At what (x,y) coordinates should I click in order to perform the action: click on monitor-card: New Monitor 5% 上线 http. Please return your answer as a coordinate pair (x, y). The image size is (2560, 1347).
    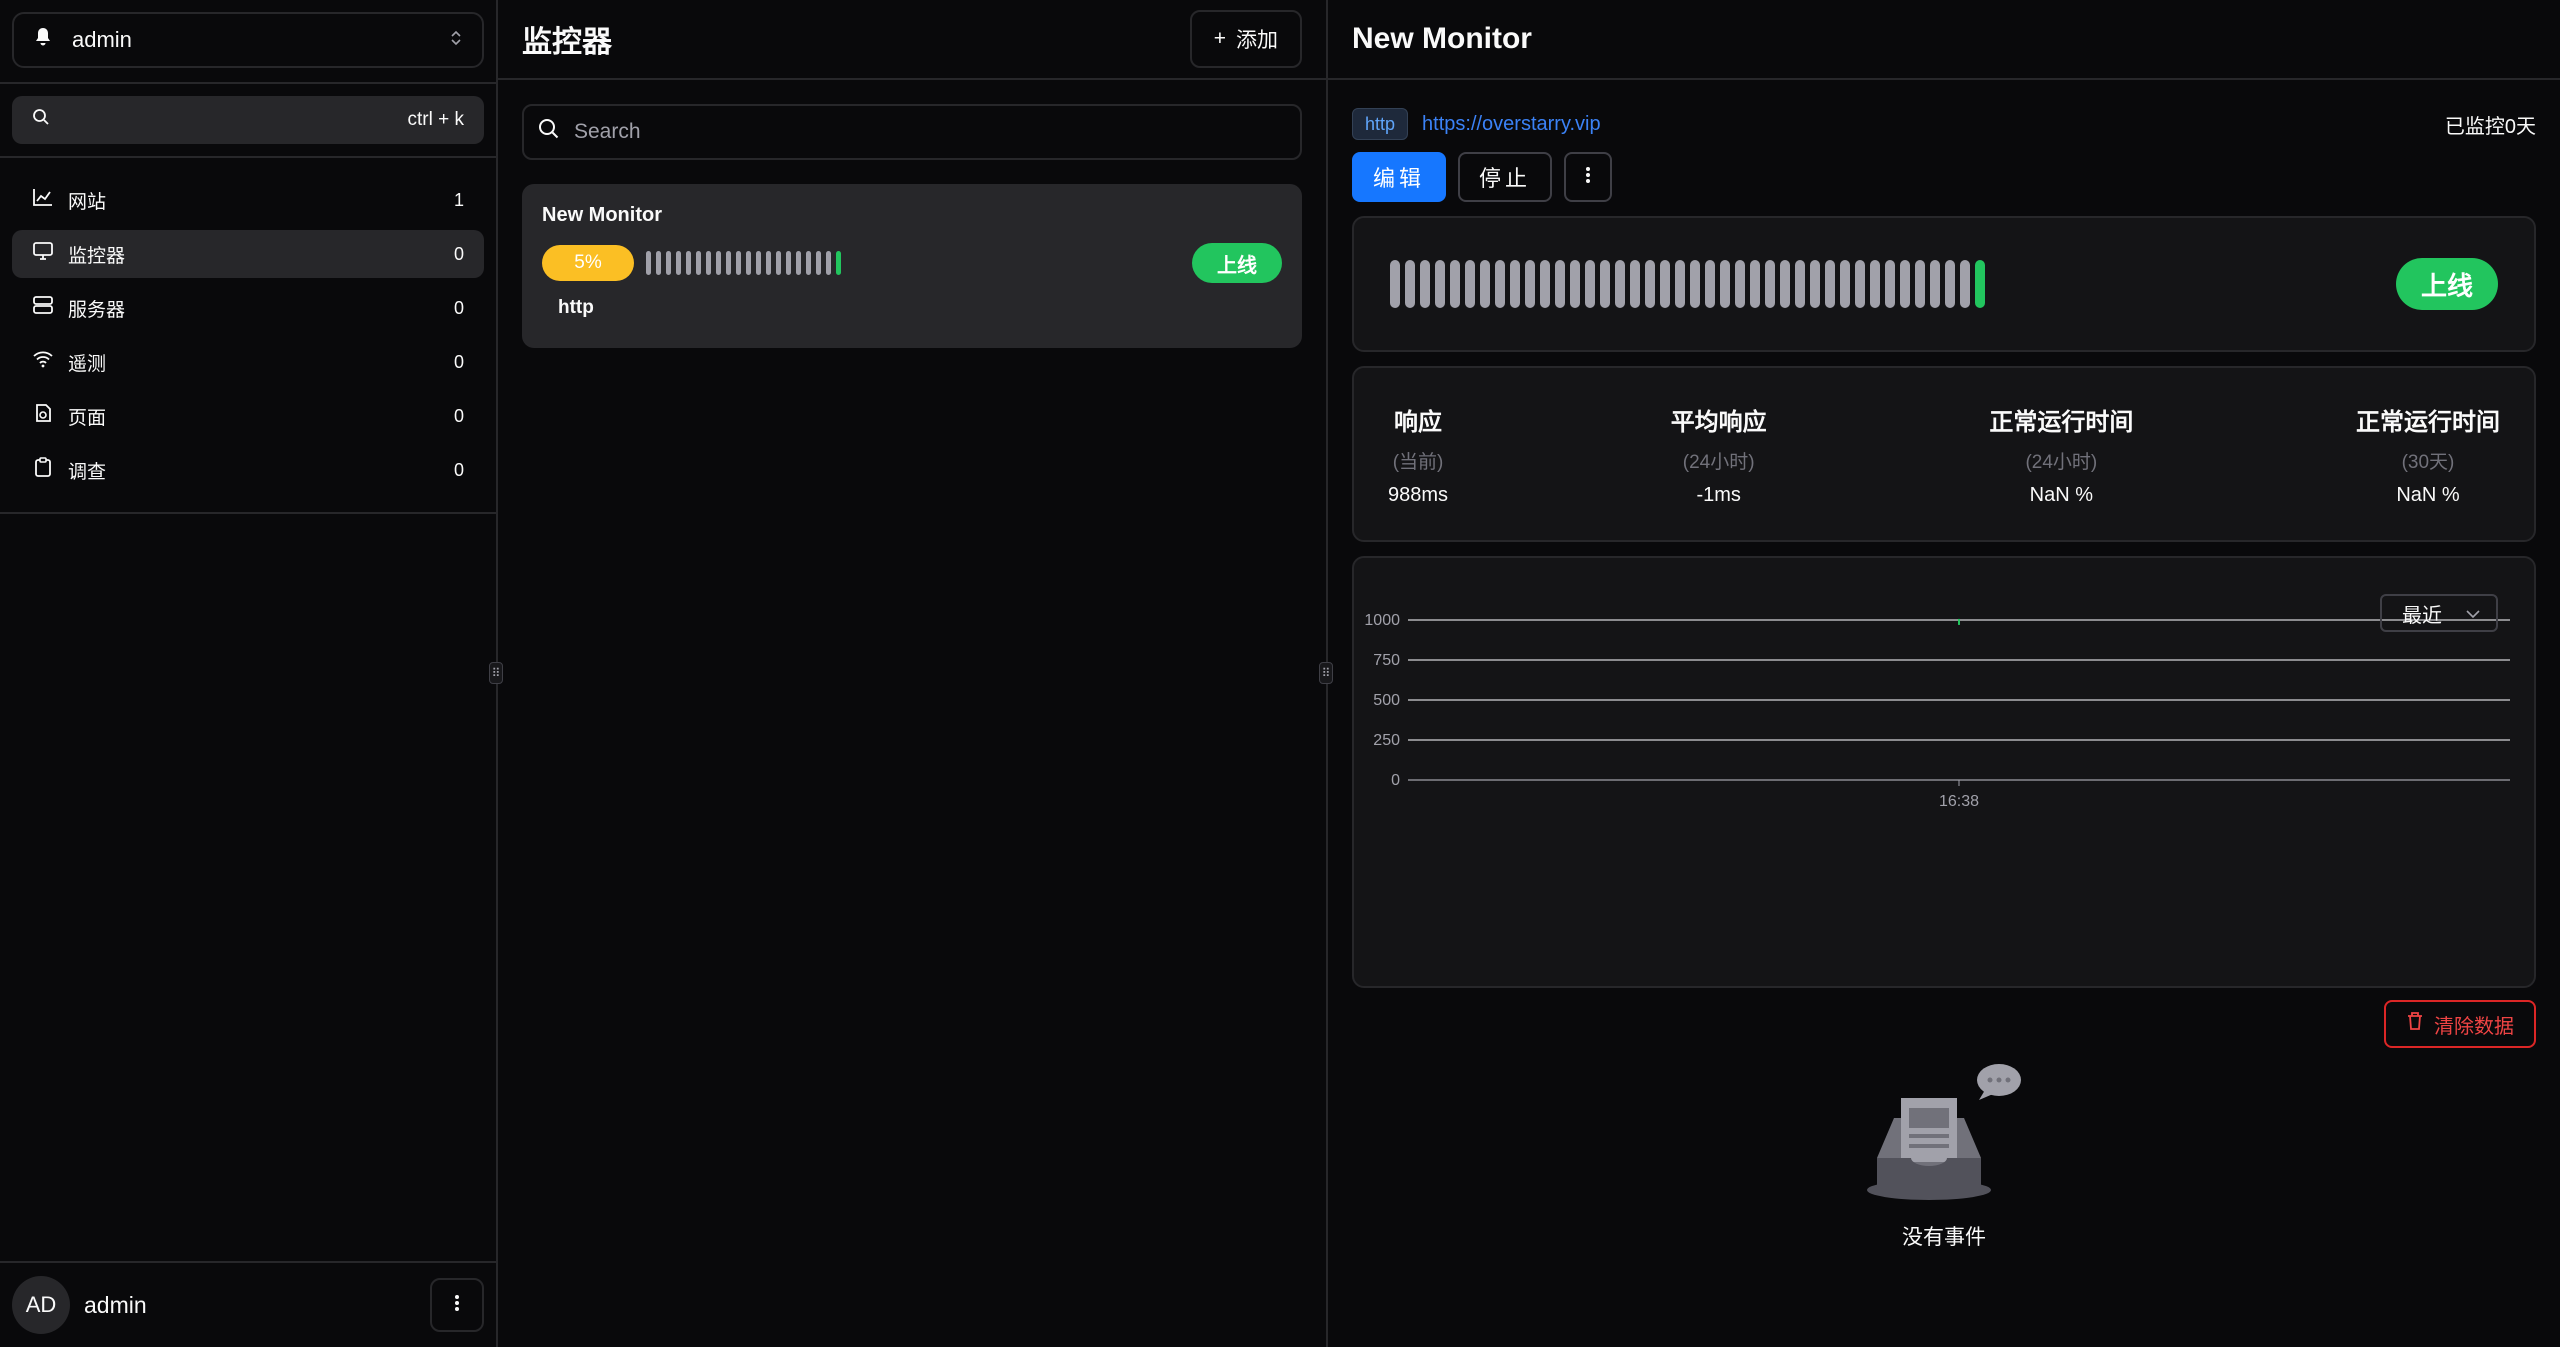
    Looking at the image, I should click on (912, 266).